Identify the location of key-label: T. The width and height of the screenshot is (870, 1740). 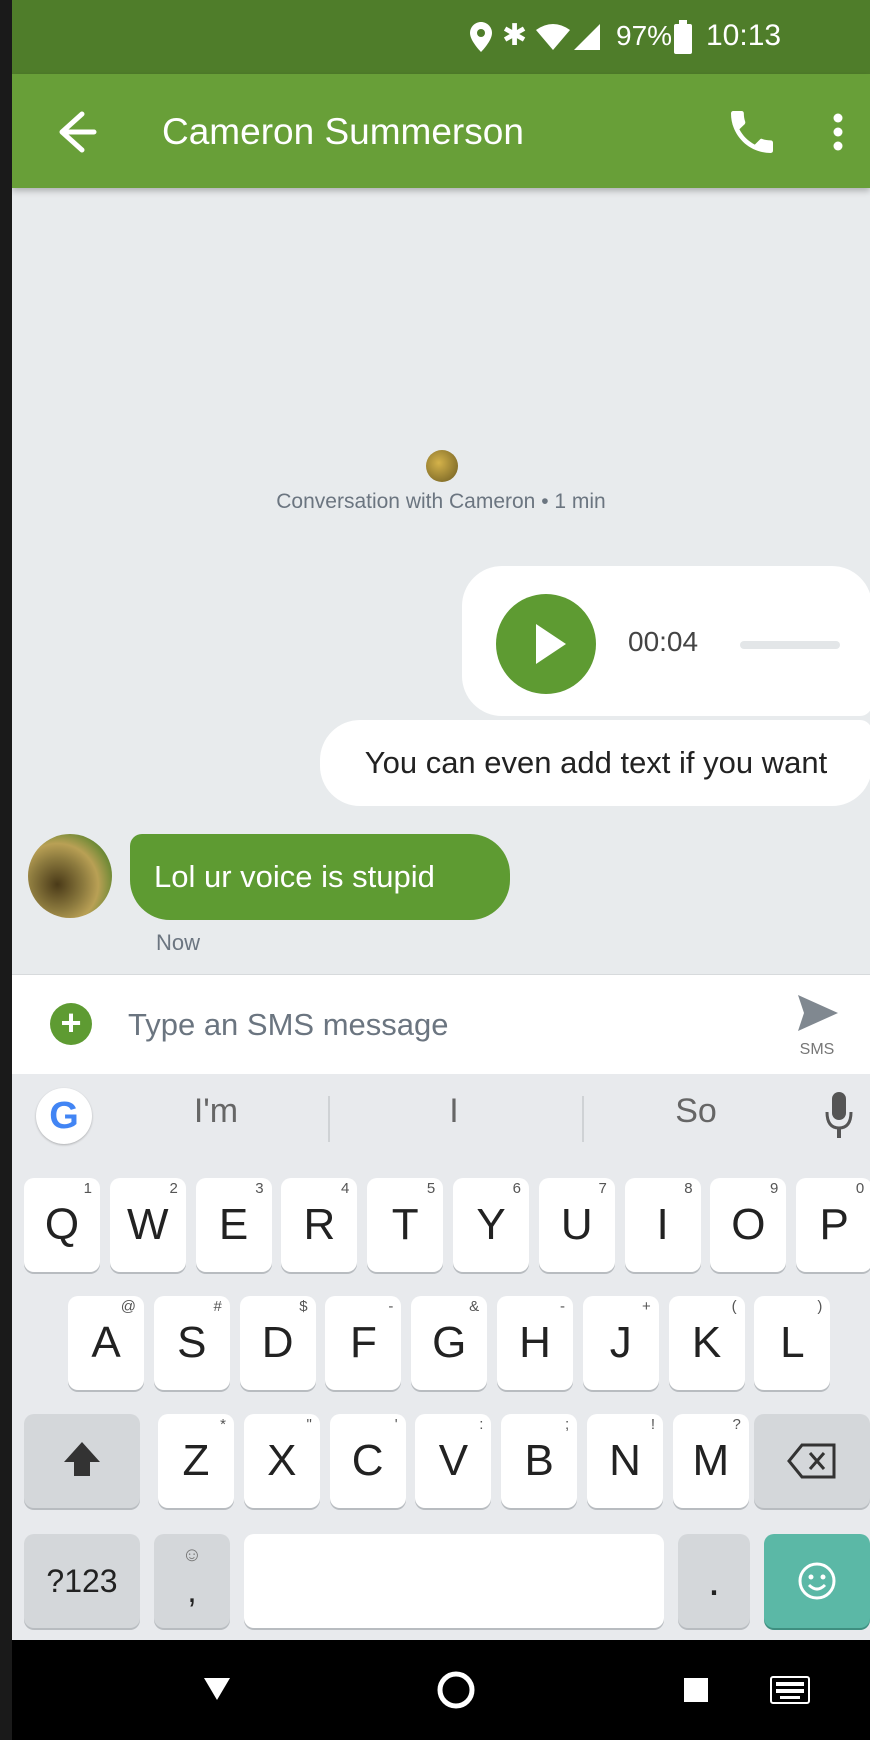
(405, 1224).